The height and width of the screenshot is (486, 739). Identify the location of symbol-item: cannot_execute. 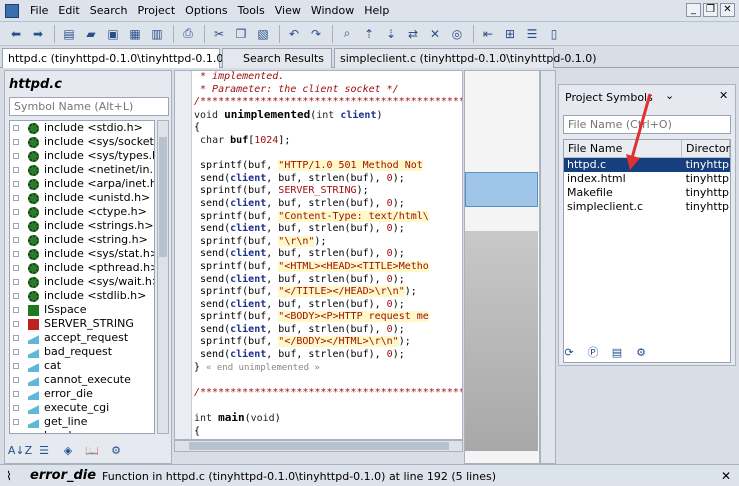
(82, 380).